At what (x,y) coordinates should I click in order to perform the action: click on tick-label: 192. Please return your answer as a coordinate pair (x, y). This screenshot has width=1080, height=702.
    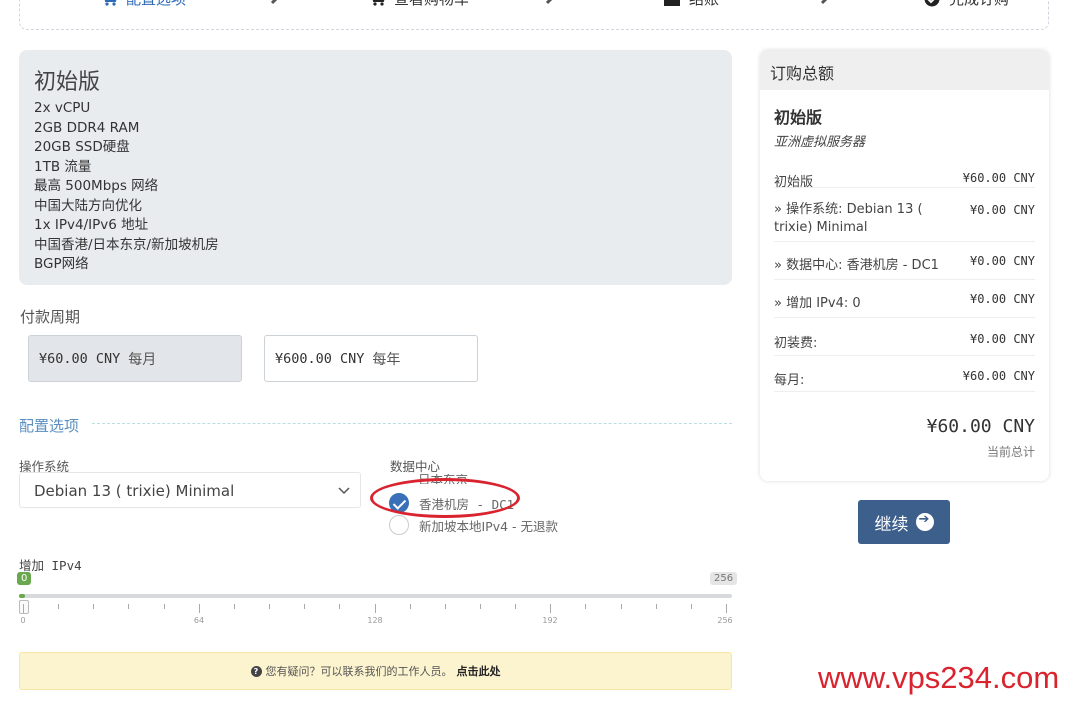
    Looking at the image, I should click on (550, 620).